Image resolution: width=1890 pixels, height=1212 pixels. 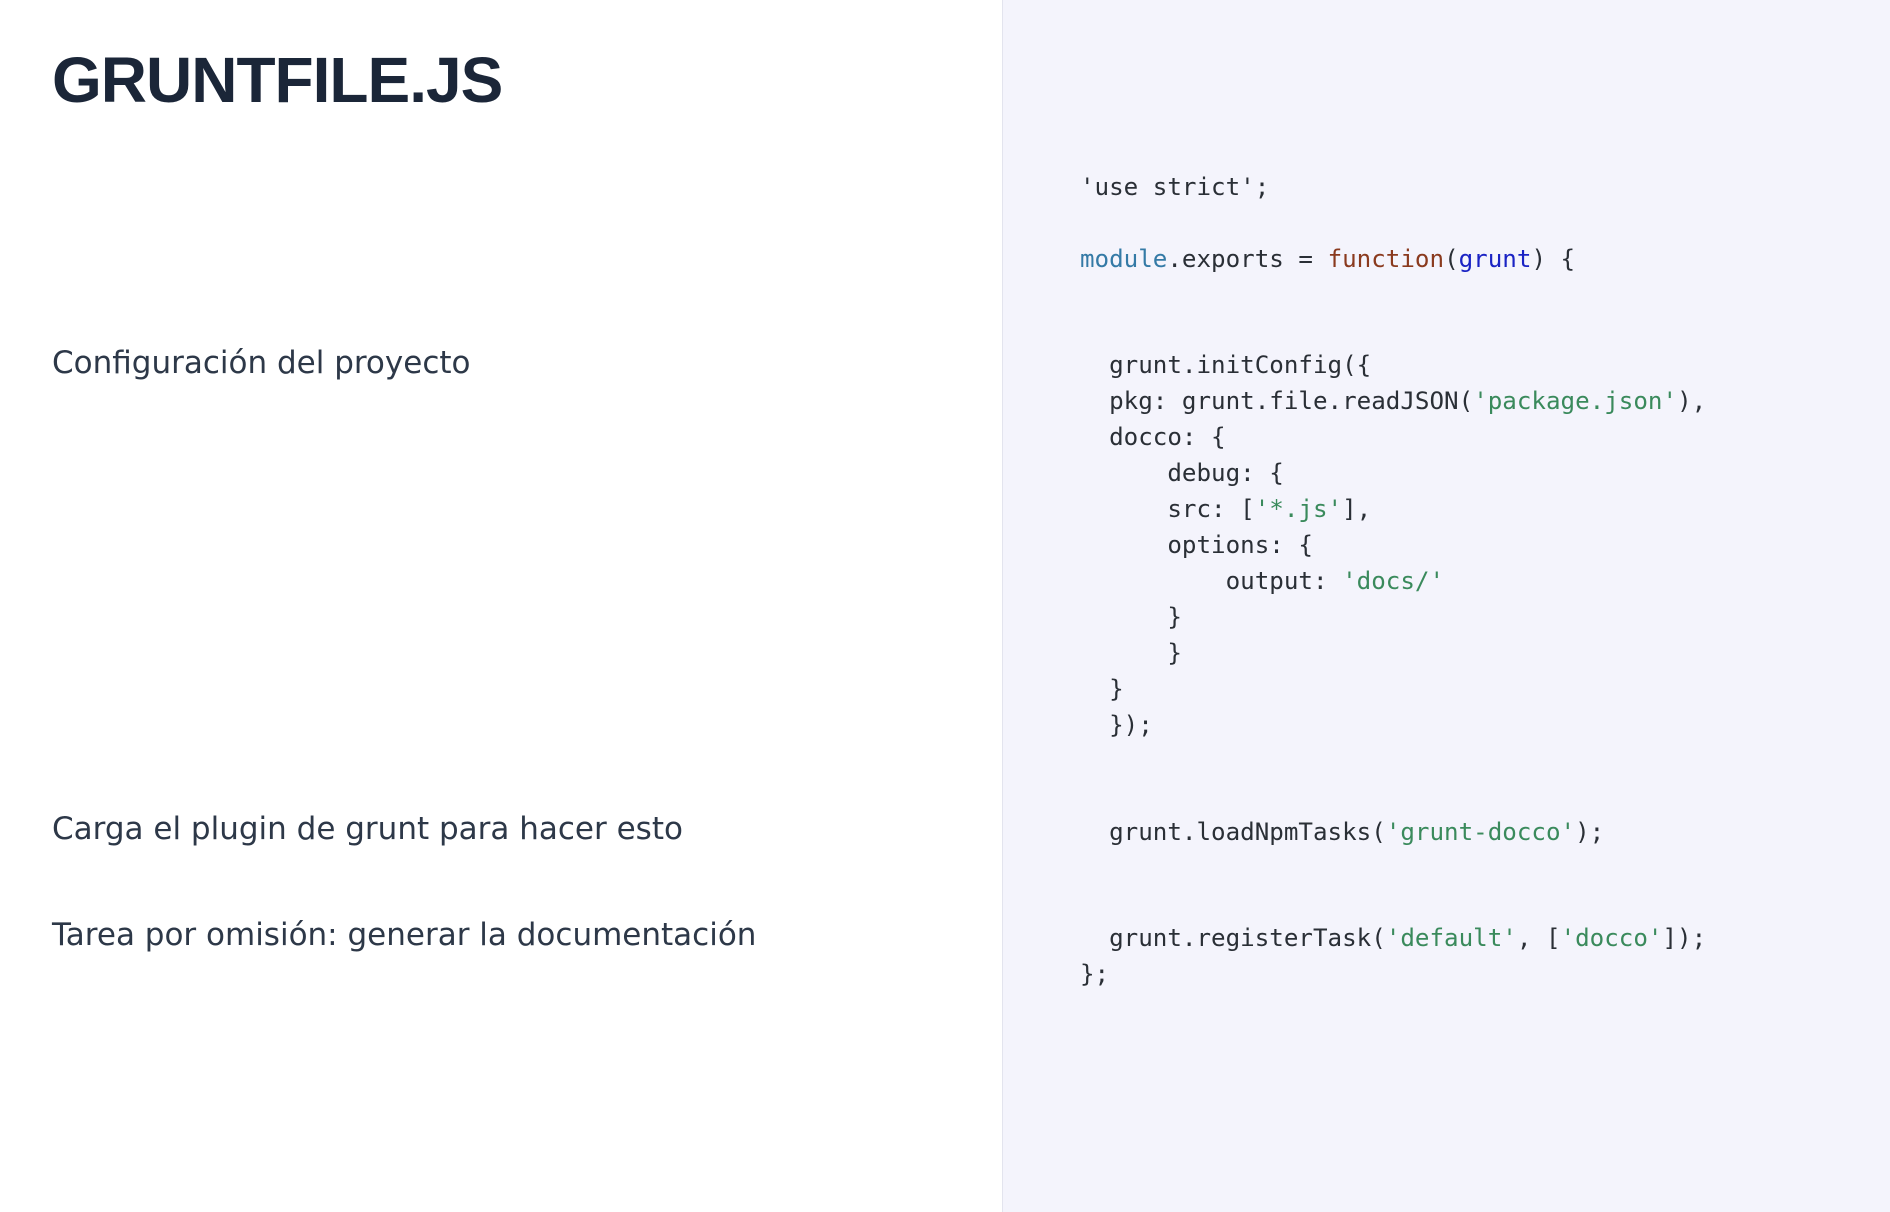 I want to click on code-token: 'package.json', so click(x=1575, y=401).